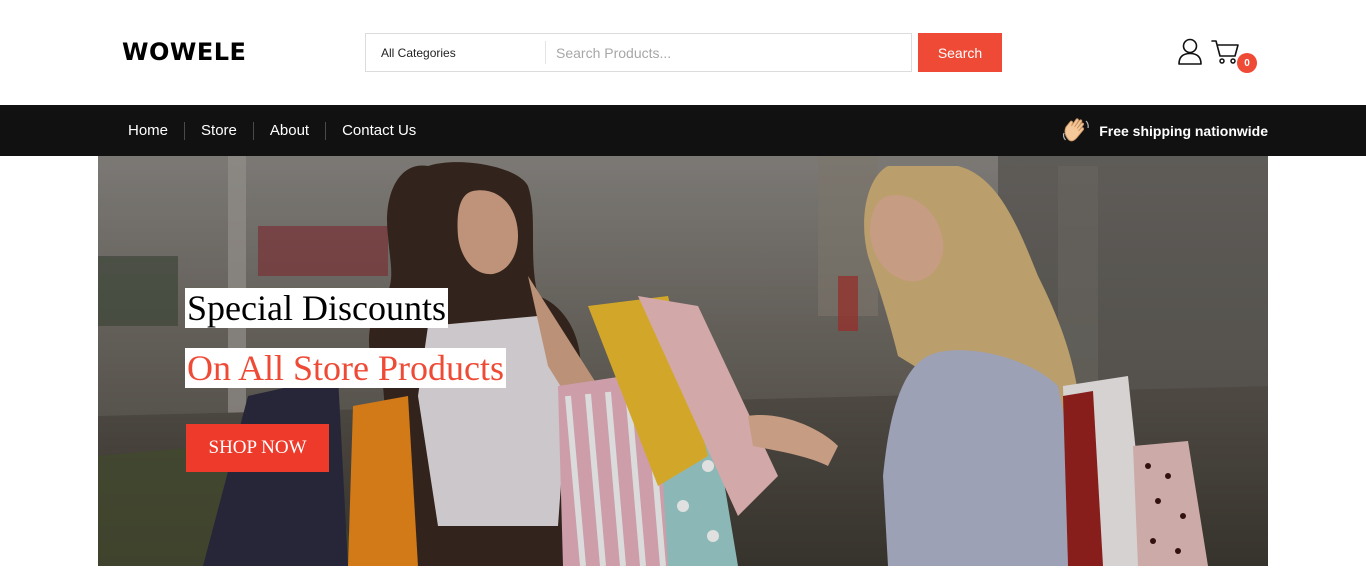 This screenshot has width=1366, height=578. What do you see at coordinates (1190, 52) in the screenshot?
I see `user-icon` at bounding box center [1190, 52].